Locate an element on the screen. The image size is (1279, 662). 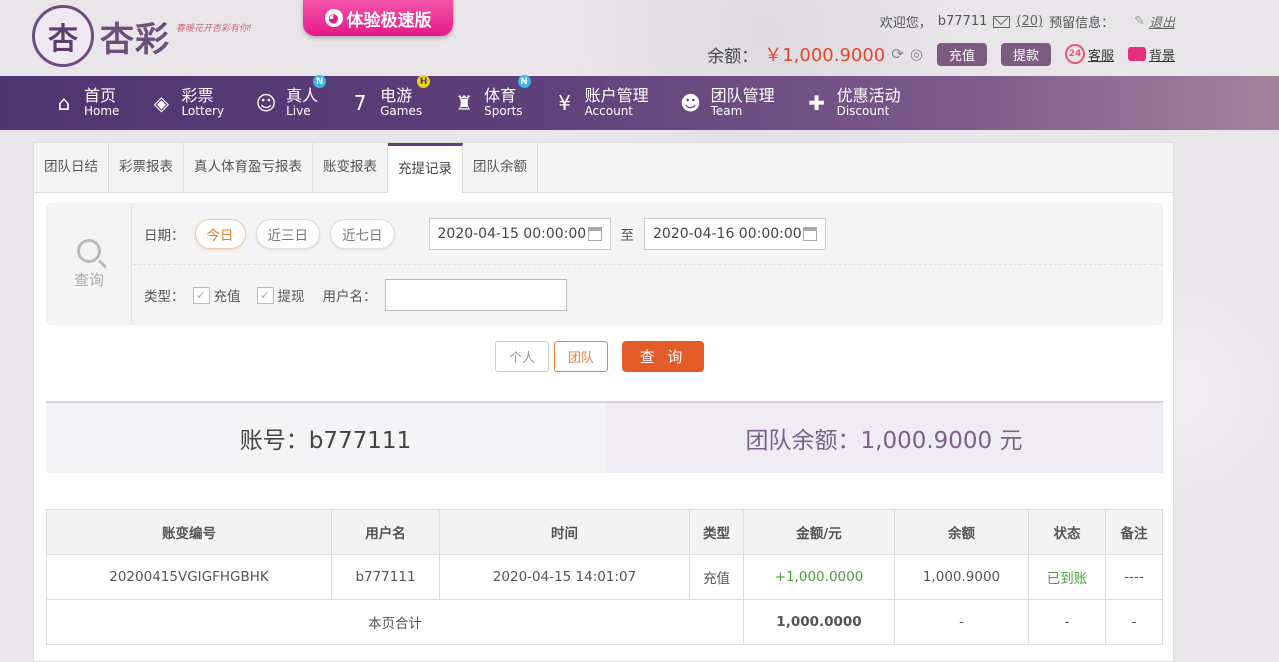
nav-item-team: ☻ 团队管理 Team is located at coordinates (727, 102).